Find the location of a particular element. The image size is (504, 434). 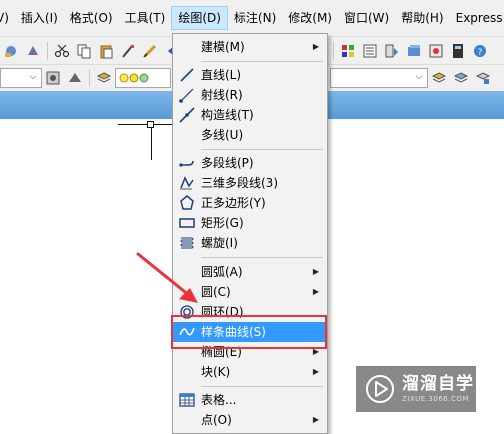

watermark-logo-icon is located at coordinates (380, 389).